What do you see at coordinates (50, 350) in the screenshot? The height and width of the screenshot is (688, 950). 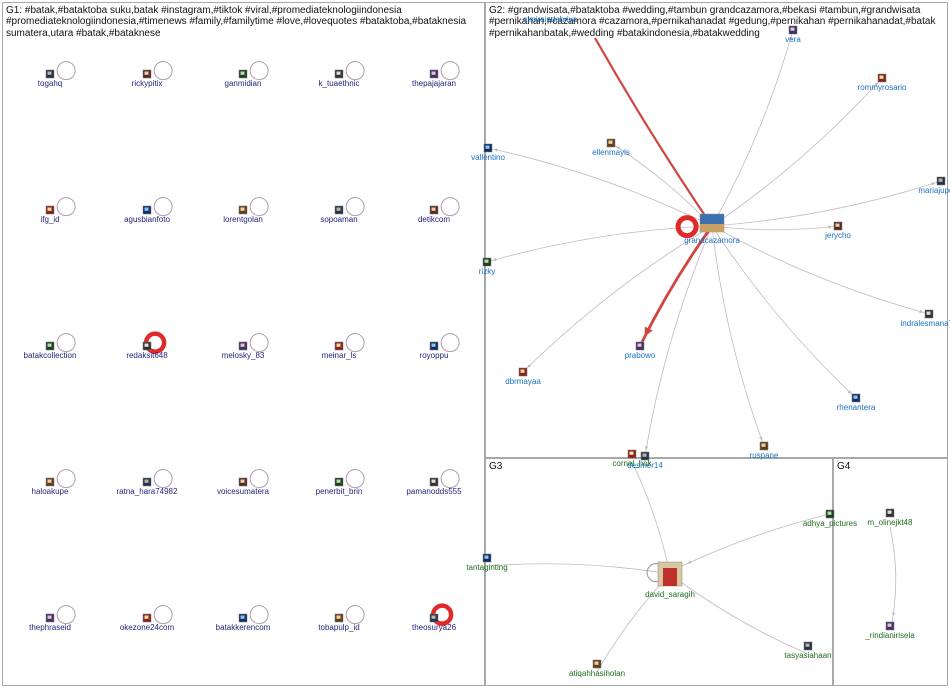 I see `node-batakcollection: batakcollection` at bounding box center [50, 350].